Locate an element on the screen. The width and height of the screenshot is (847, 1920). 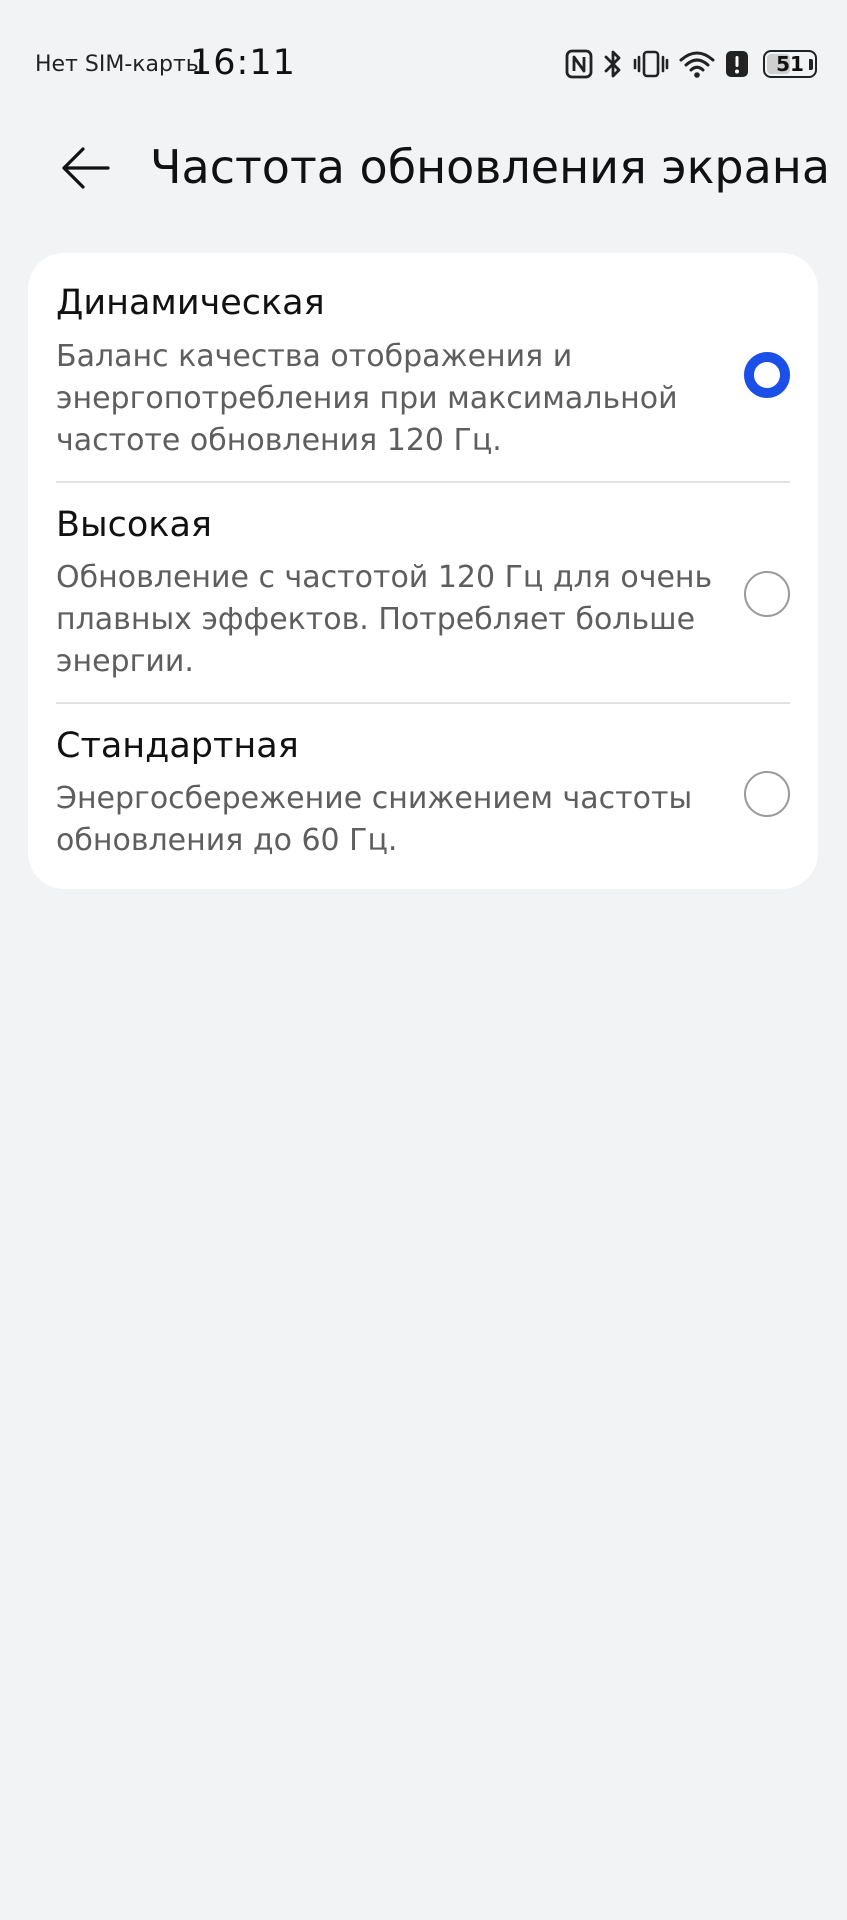
status-bar: Нет SIM-карты 16:11 51 is located at coordinates (423, 65).